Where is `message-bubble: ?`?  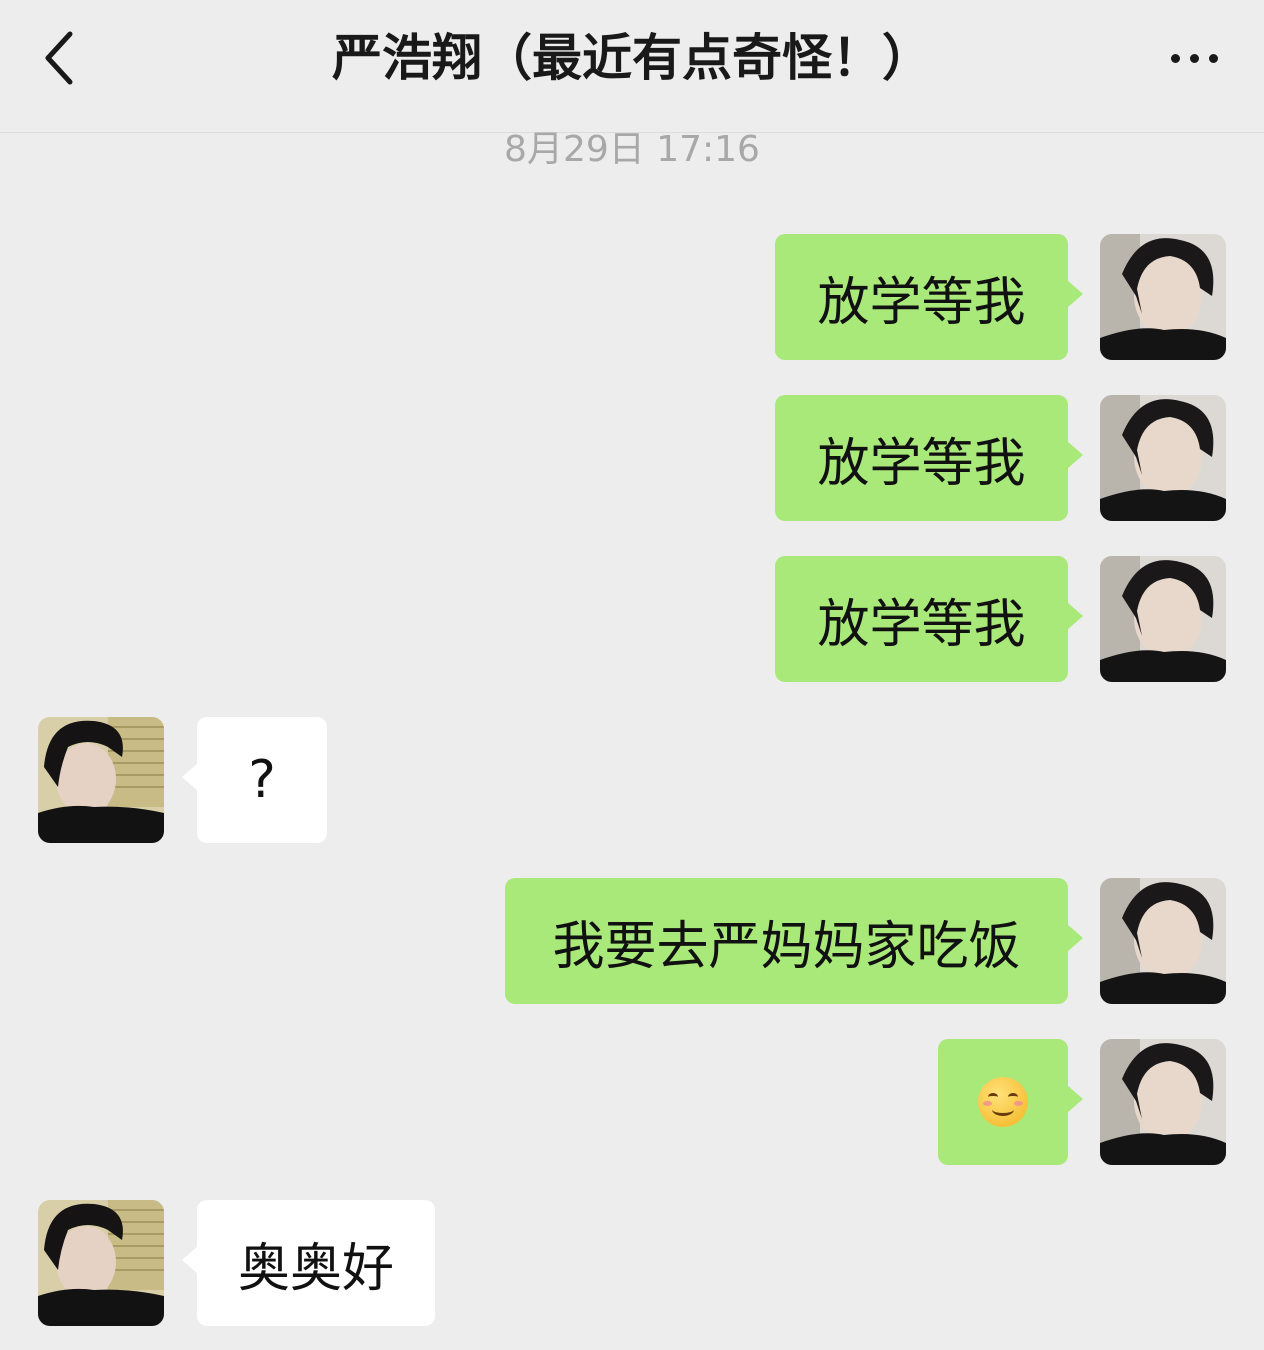
message-bubble: ? is located at coordinates (262, 780).